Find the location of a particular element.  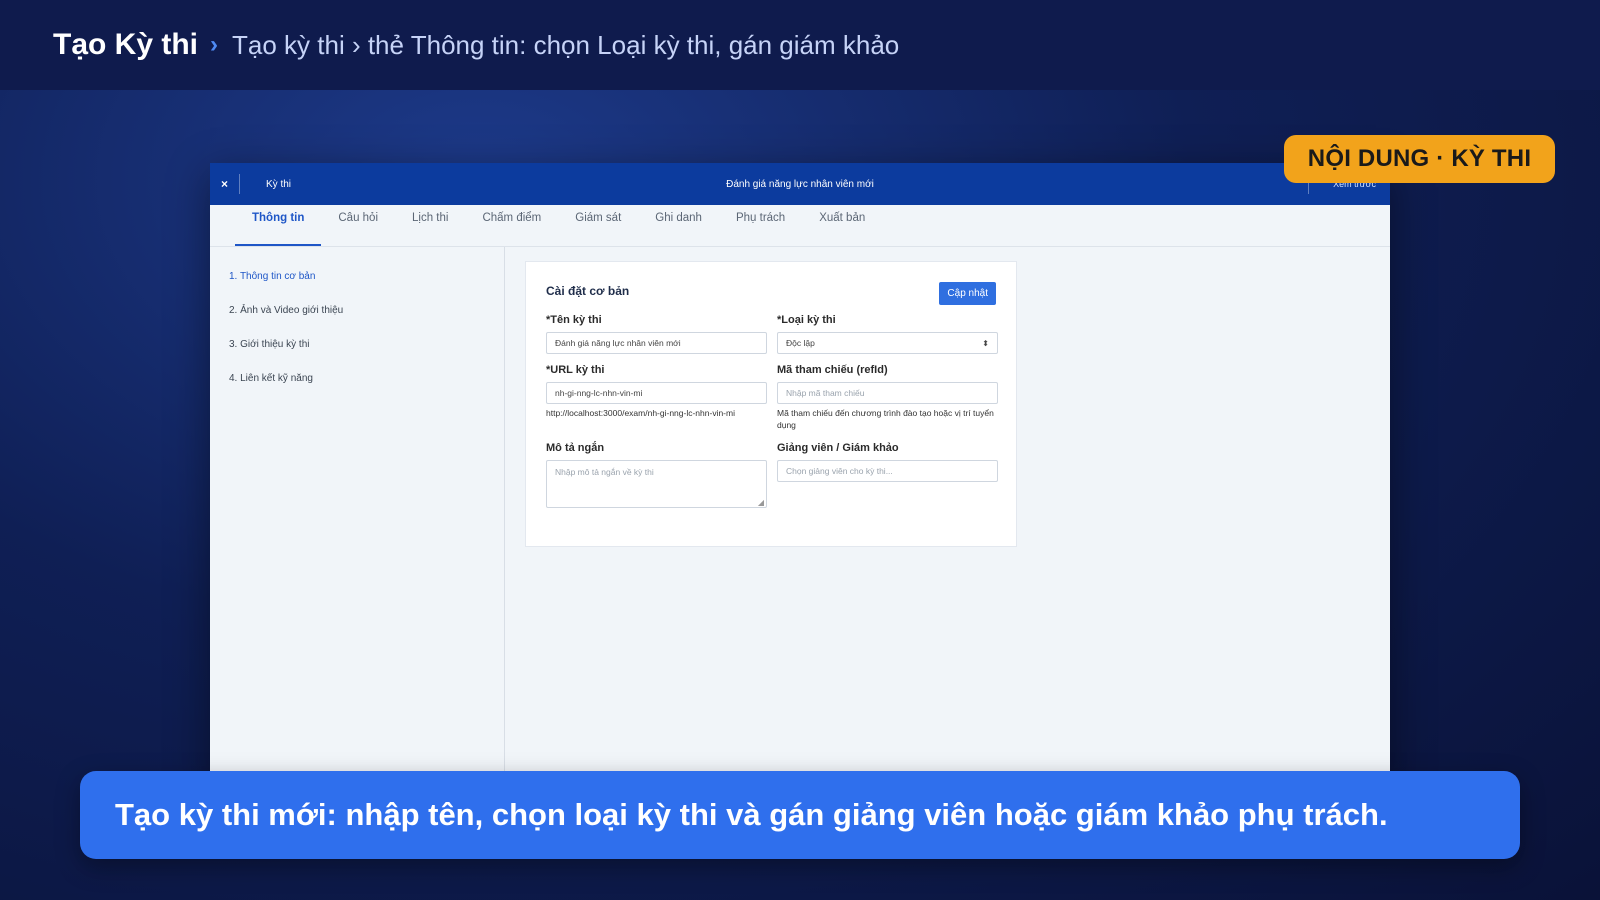

exam-name-label: *Tên kỳ thi is located at coordinates (574, 320).